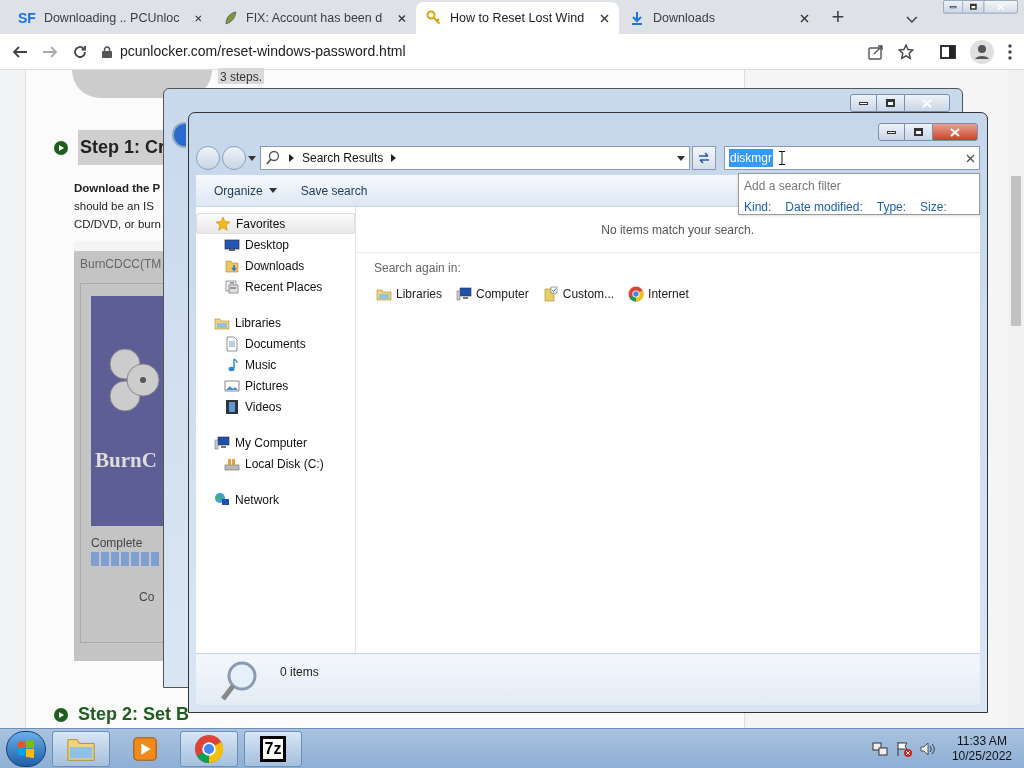  What do you see at coordinates (114, 206) in the screenshot?
I see `body-text: should be an IS` at bounding box center [114, 206].